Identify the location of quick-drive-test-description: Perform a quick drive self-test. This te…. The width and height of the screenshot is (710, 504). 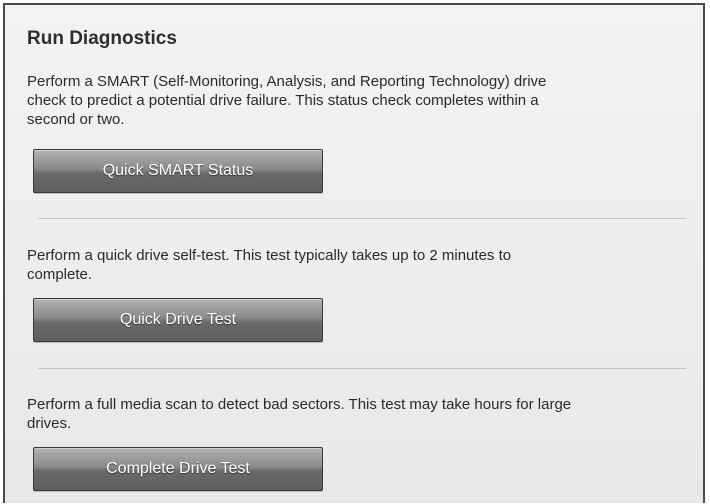
(362, 265).